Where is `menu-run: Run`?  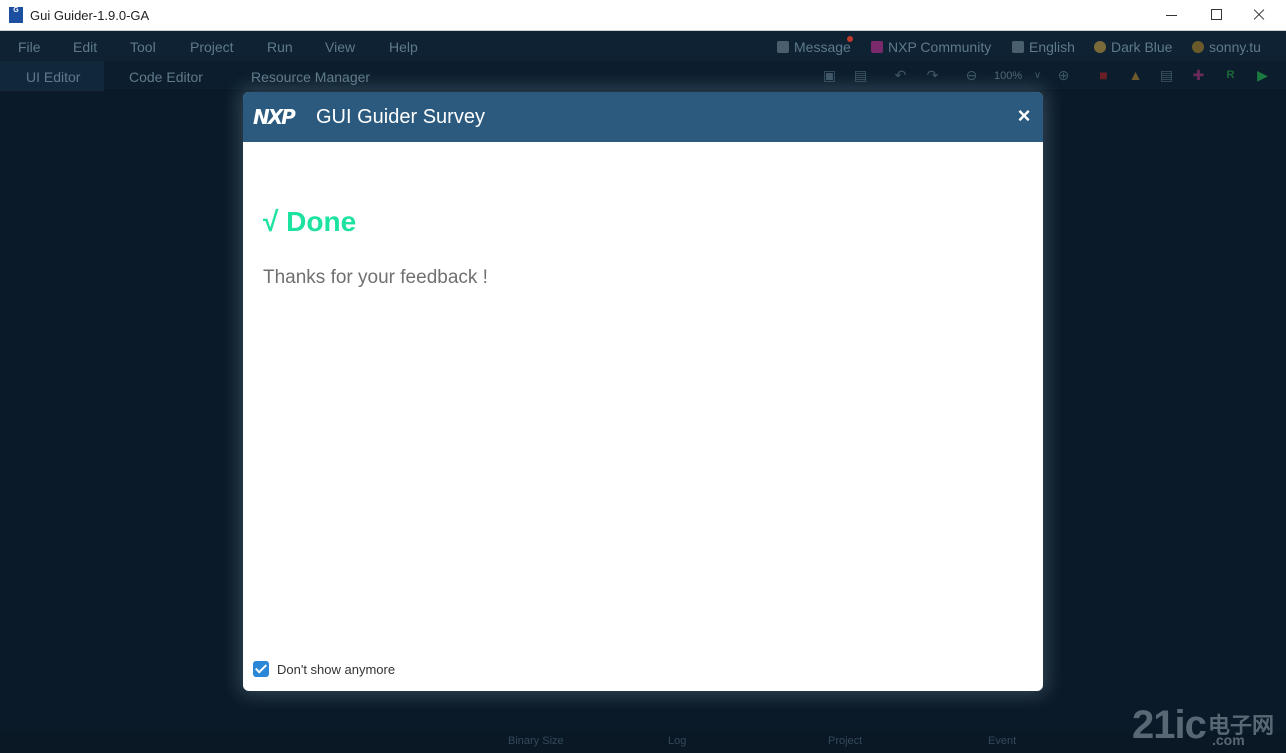 menu-run: Run is located at coordinates (280, 47).